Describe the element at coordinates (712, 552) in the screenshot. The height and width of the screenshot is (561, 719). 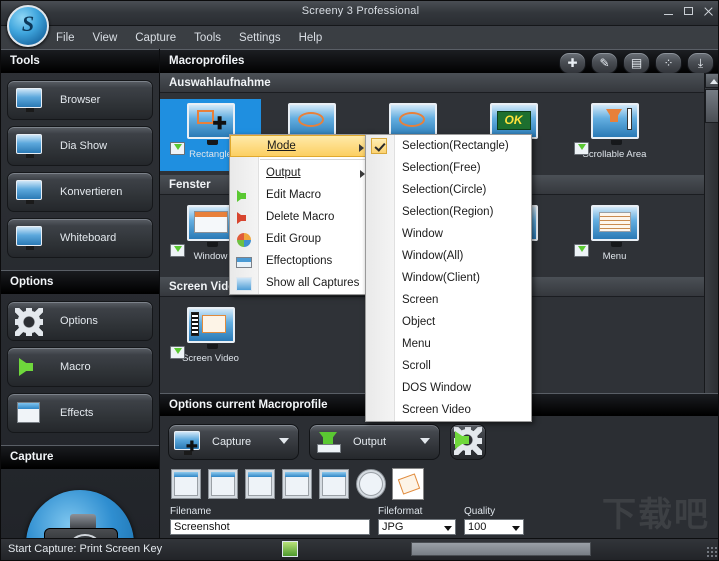
I see `resize-grip` at that location.